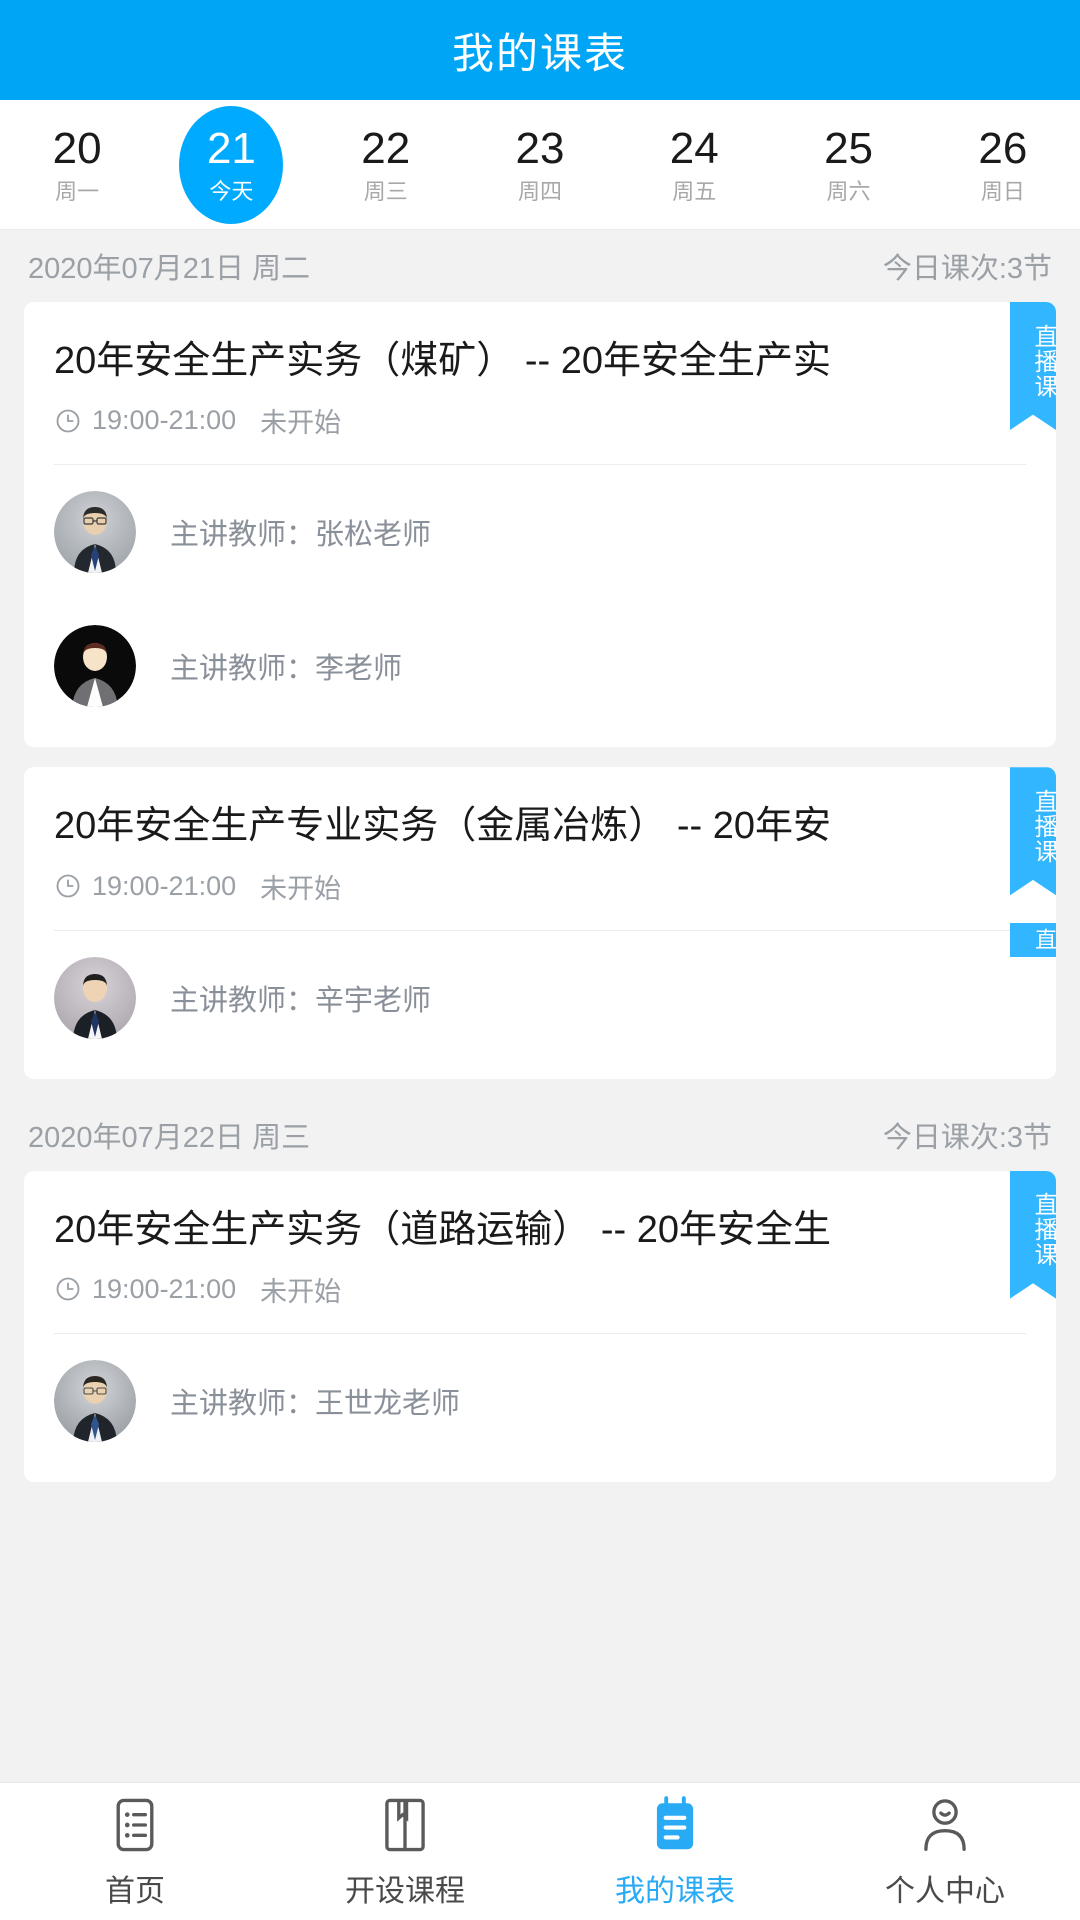  I want to click on app-header: 我的课表, so click(540, 50).